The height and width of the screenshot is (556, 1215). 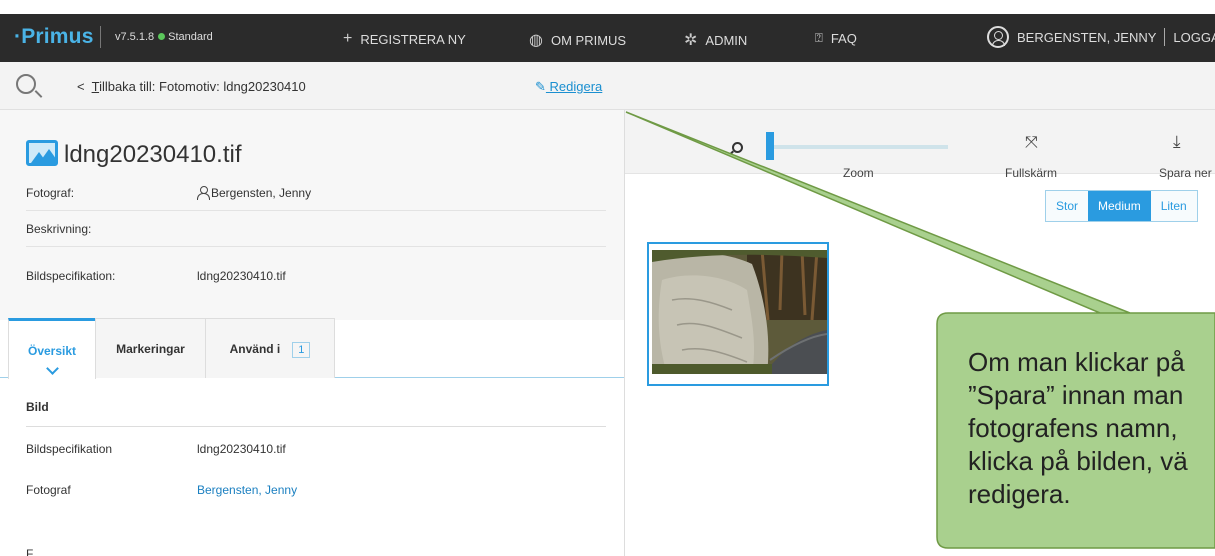 I want to click on person-icon, so click(x=203, y=193).